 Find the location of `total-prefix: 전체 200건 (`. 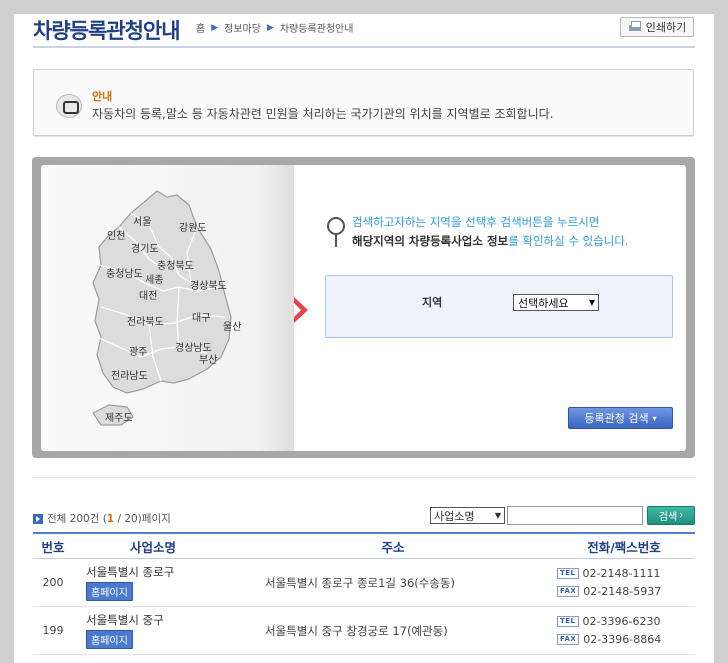

total-prefix: 전체 200건 ( is located at coordinates (77, 519).